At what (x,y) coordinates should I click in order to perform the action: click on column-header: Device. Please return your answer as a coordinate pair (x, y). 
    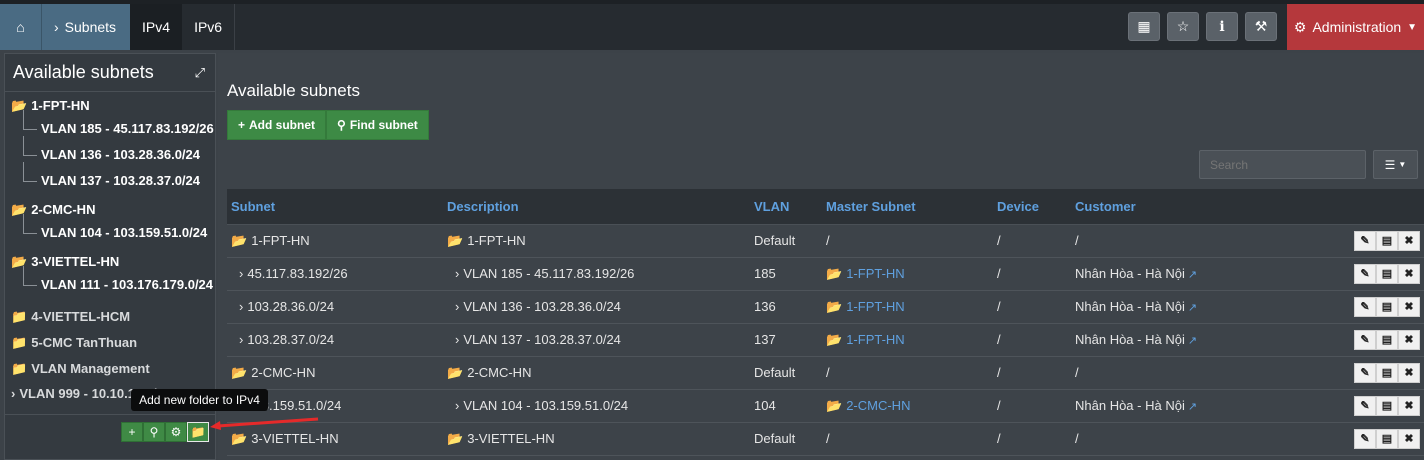
    Looking at the image, I should click on (1032, 207).